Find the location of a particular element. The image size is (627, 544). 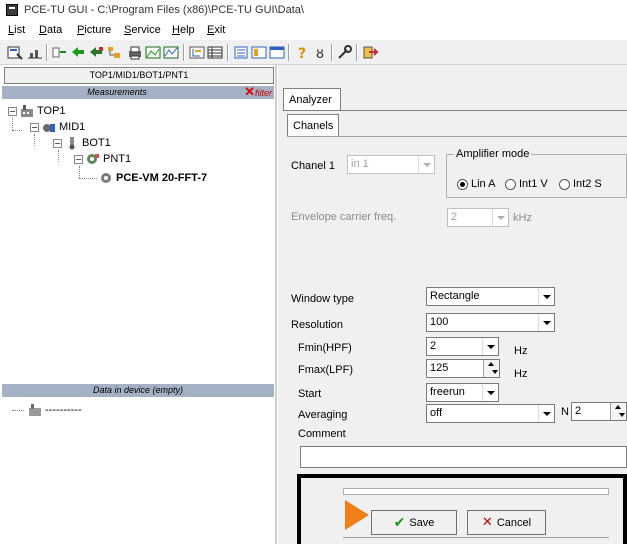

help-icon: ? is located at coordinates (302, 52).